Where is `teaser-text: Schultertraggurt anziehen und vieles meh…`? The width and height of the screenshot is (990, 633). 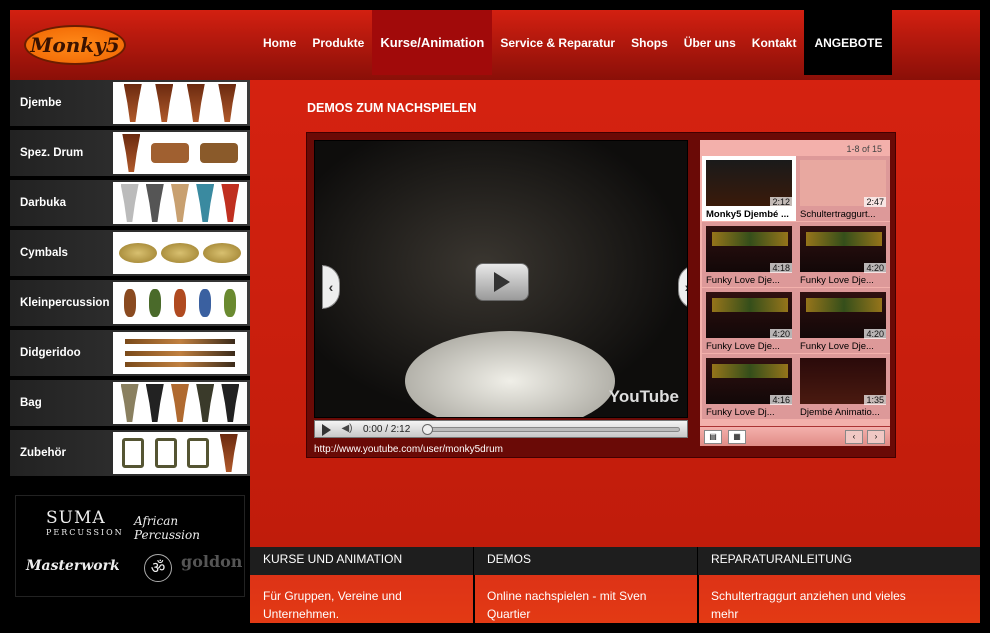 teaser-text: Schultertraggurt anziehen und vieles meh… is located at coordinates (808, 605).